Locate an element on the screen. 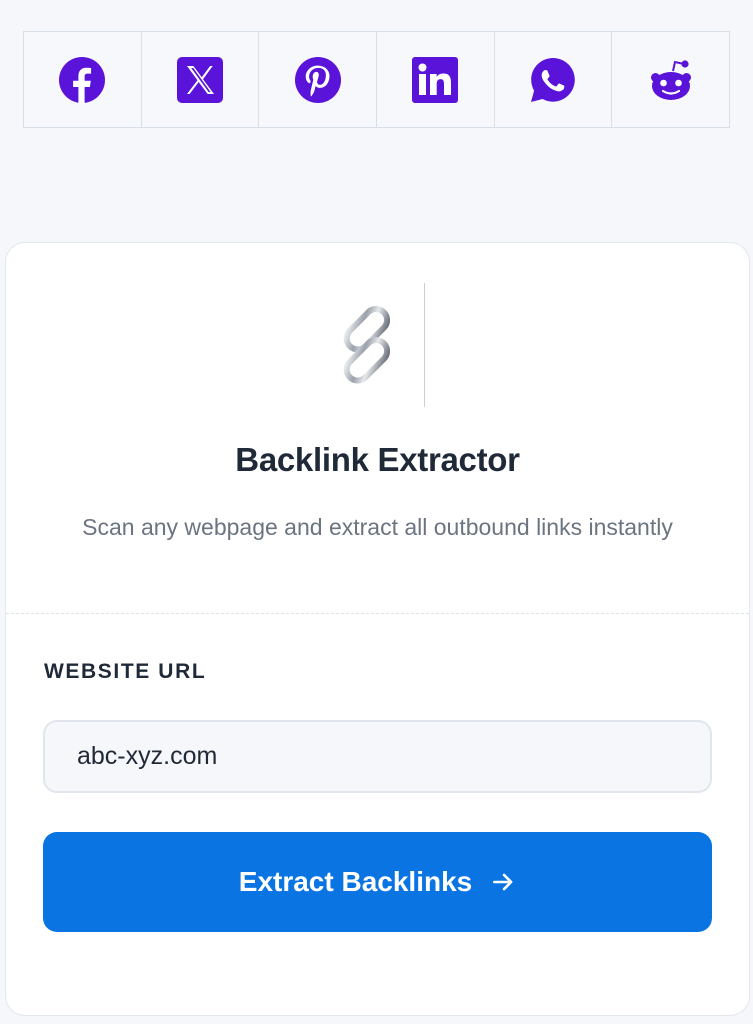 The width and height of the screenshot is (753, 1024). extract-button-label: Extract Backlinks is located at coordinates (355, 881).